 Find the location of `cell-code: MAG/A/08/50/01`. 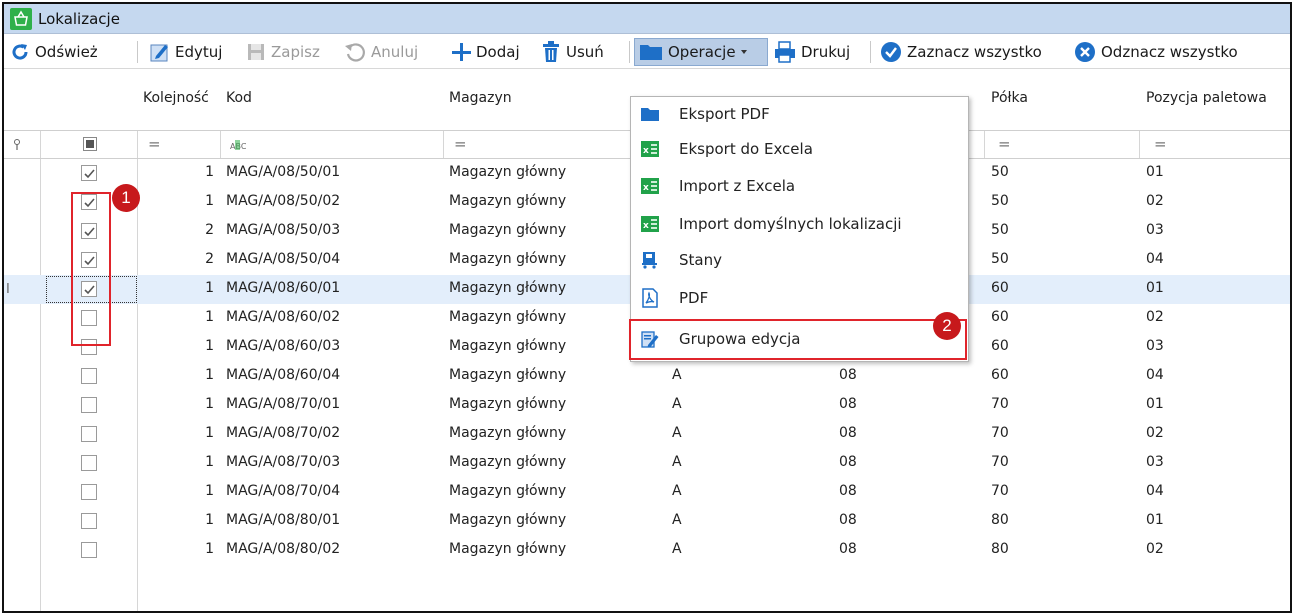

cell-code: MAG/A/08/50/01 is located at coordinates (283, 172).